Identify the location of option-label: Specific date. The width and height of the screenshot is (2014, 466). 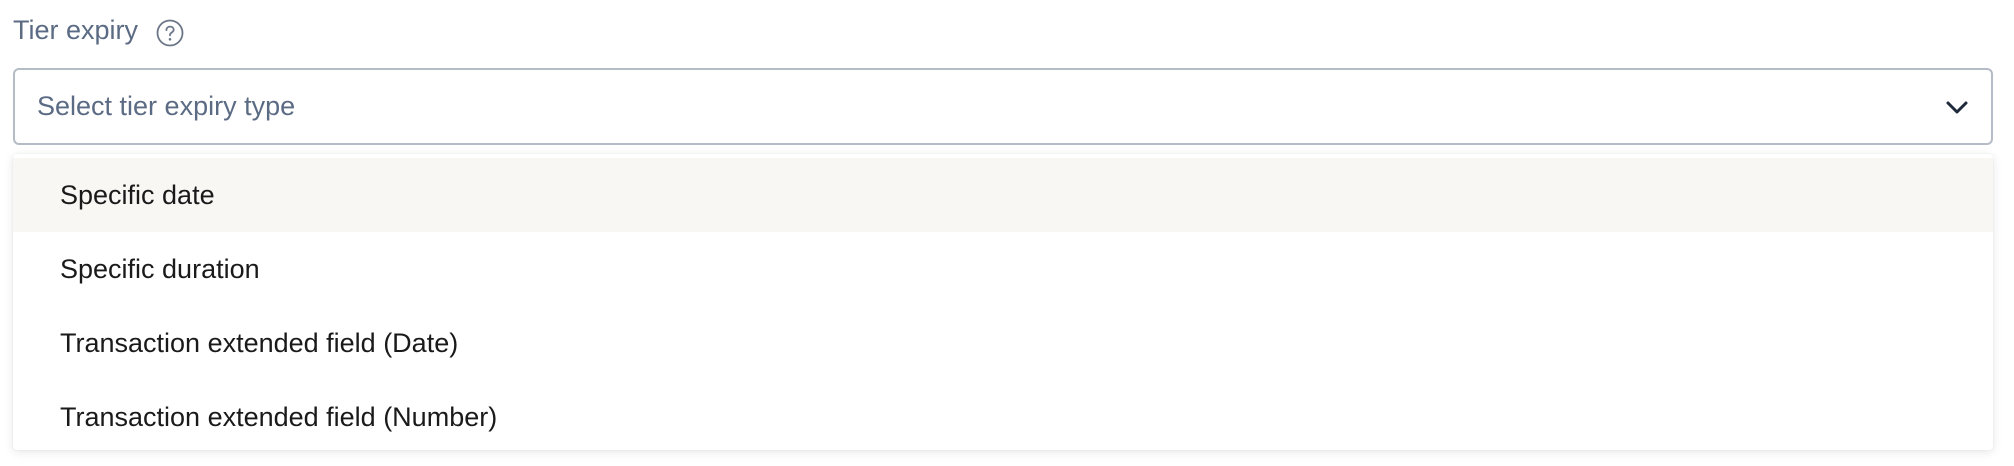
(137, 194).